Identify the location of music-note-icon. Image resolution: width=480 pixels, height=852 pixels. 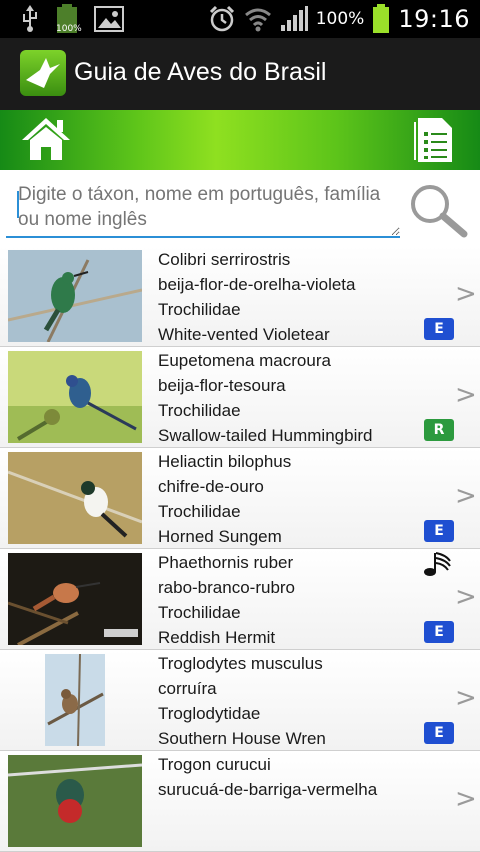
(437, 564).